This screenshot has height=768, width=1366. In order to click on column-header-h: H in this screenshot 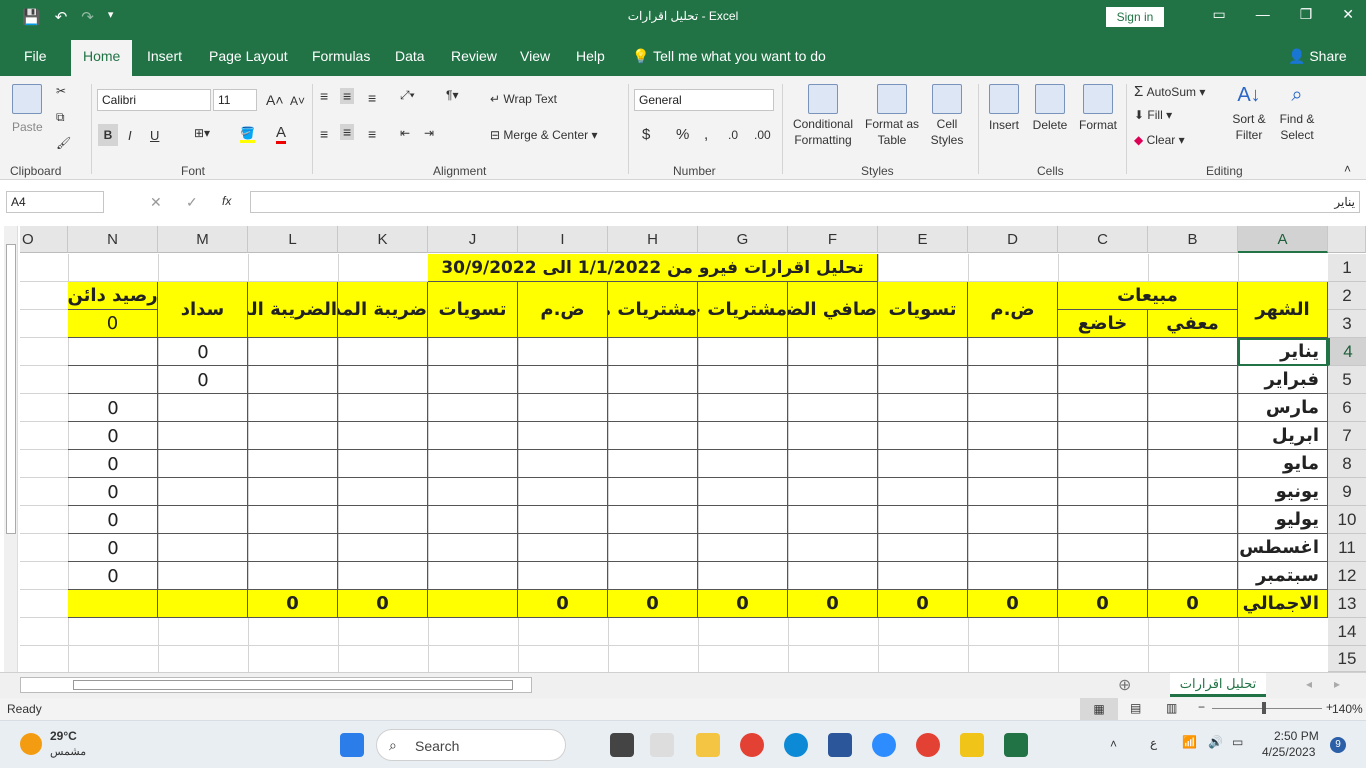, I will do `click(653, 239)`.